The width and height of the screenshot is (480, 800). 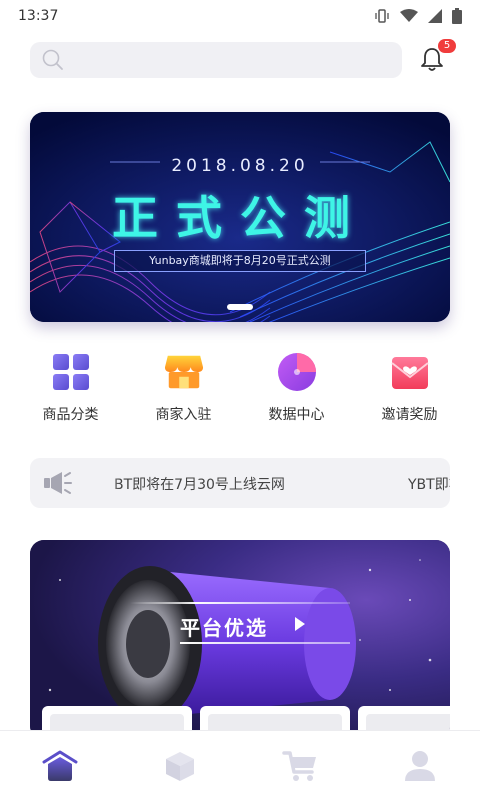 I want to click on menu-item-label: 商家入驻, so click(x=183, y=415).